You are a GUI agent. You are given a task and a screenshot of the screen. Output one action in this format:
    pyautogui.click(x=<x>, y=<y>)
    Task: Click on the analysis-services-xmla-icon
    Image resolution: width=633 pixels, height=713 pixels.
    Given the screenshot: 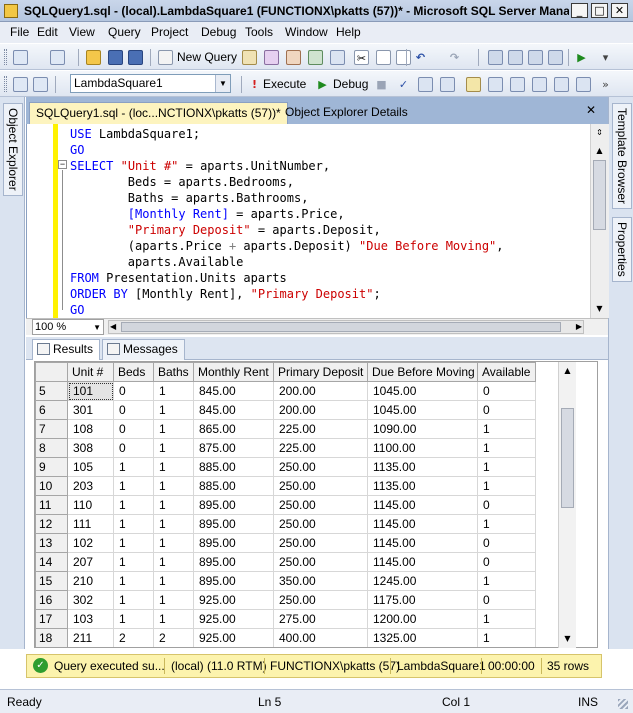 What is the action you would take?
    pyautogui.click(x=315, y=57)
    